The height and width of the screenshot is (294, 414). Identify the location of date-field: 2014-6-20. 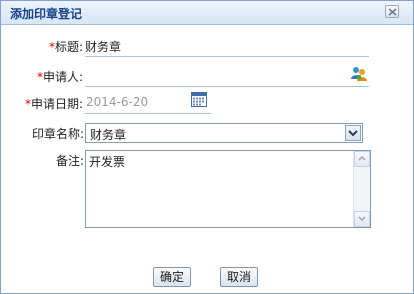
(117, 102).